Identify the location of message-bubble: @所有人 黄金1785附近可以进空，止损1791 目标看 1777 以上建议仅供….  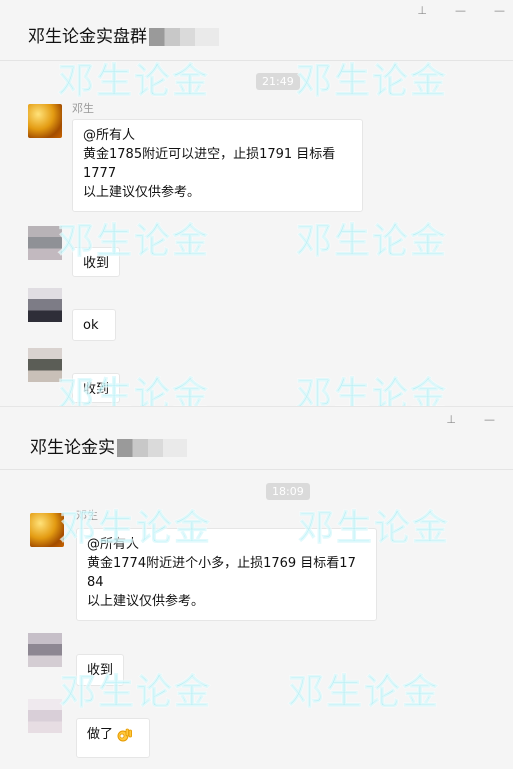
(217, 165).